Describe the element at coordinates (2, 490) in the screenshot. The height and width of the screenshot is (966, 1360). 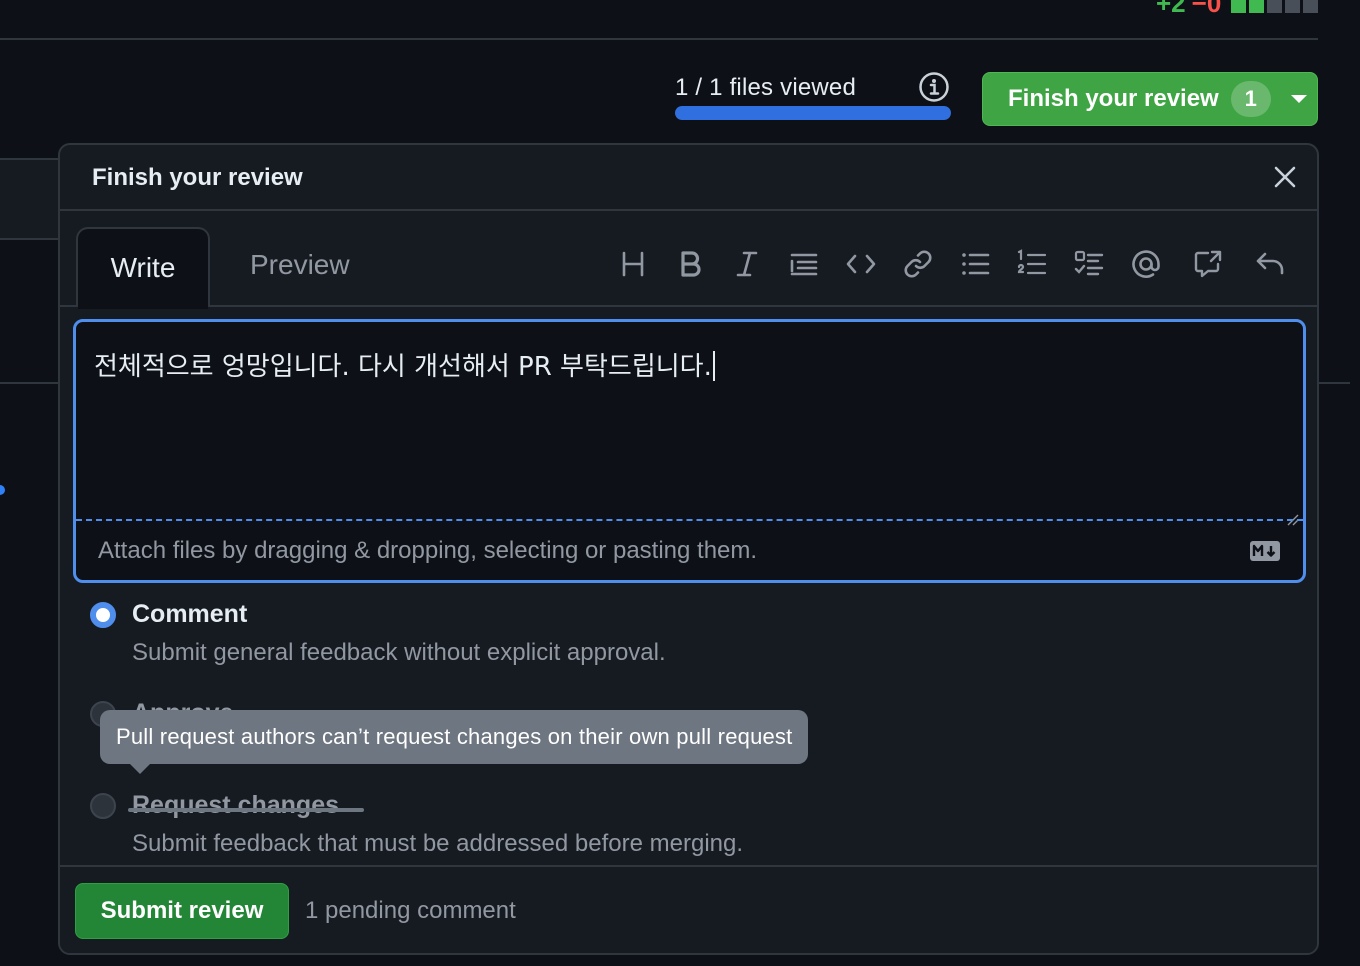
I see `timeline-dot` at that location.